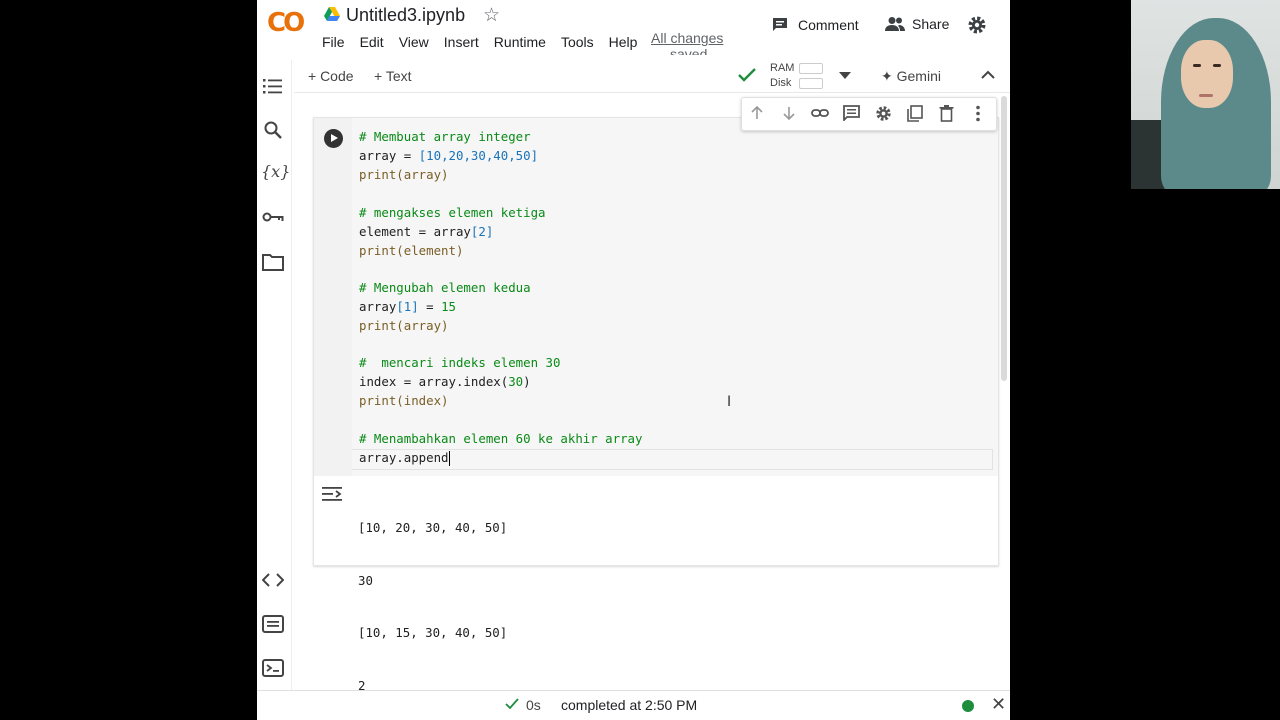 This screenshot has width=1280, height=720. Describe the element at coordinates (393, 76) in the screenshot. I see `add-text-button: + Text` at that location.